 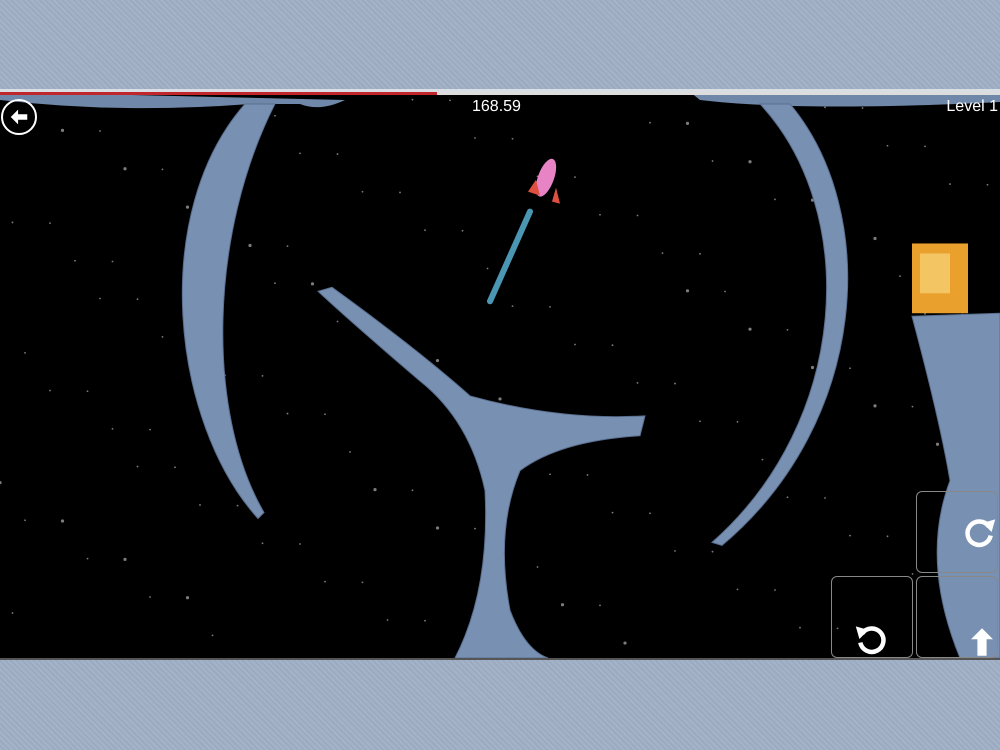 What do you see at coordinates (872, 617) in the screenshot?
I see `rotate-left-button` at bounding box center [872, 617].